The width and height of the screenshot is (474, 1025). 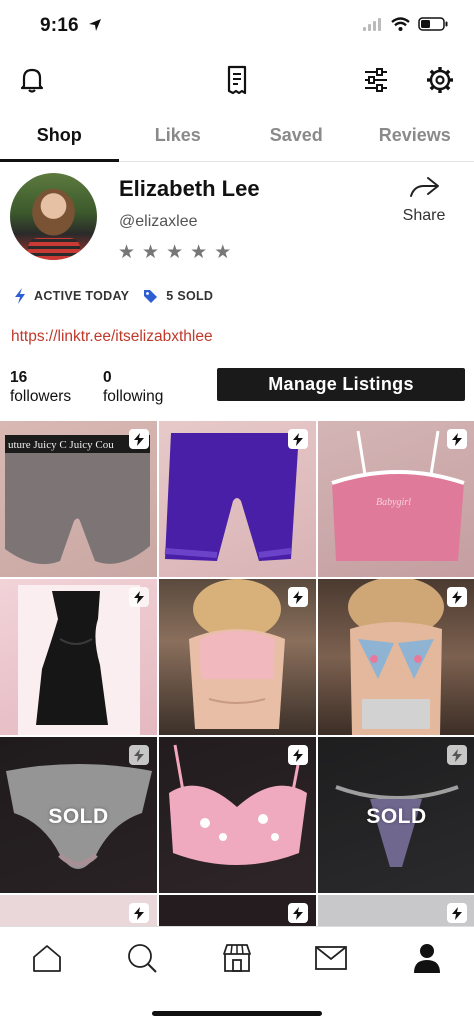 I want to click on profile-icon, so click(x=427, y=958).